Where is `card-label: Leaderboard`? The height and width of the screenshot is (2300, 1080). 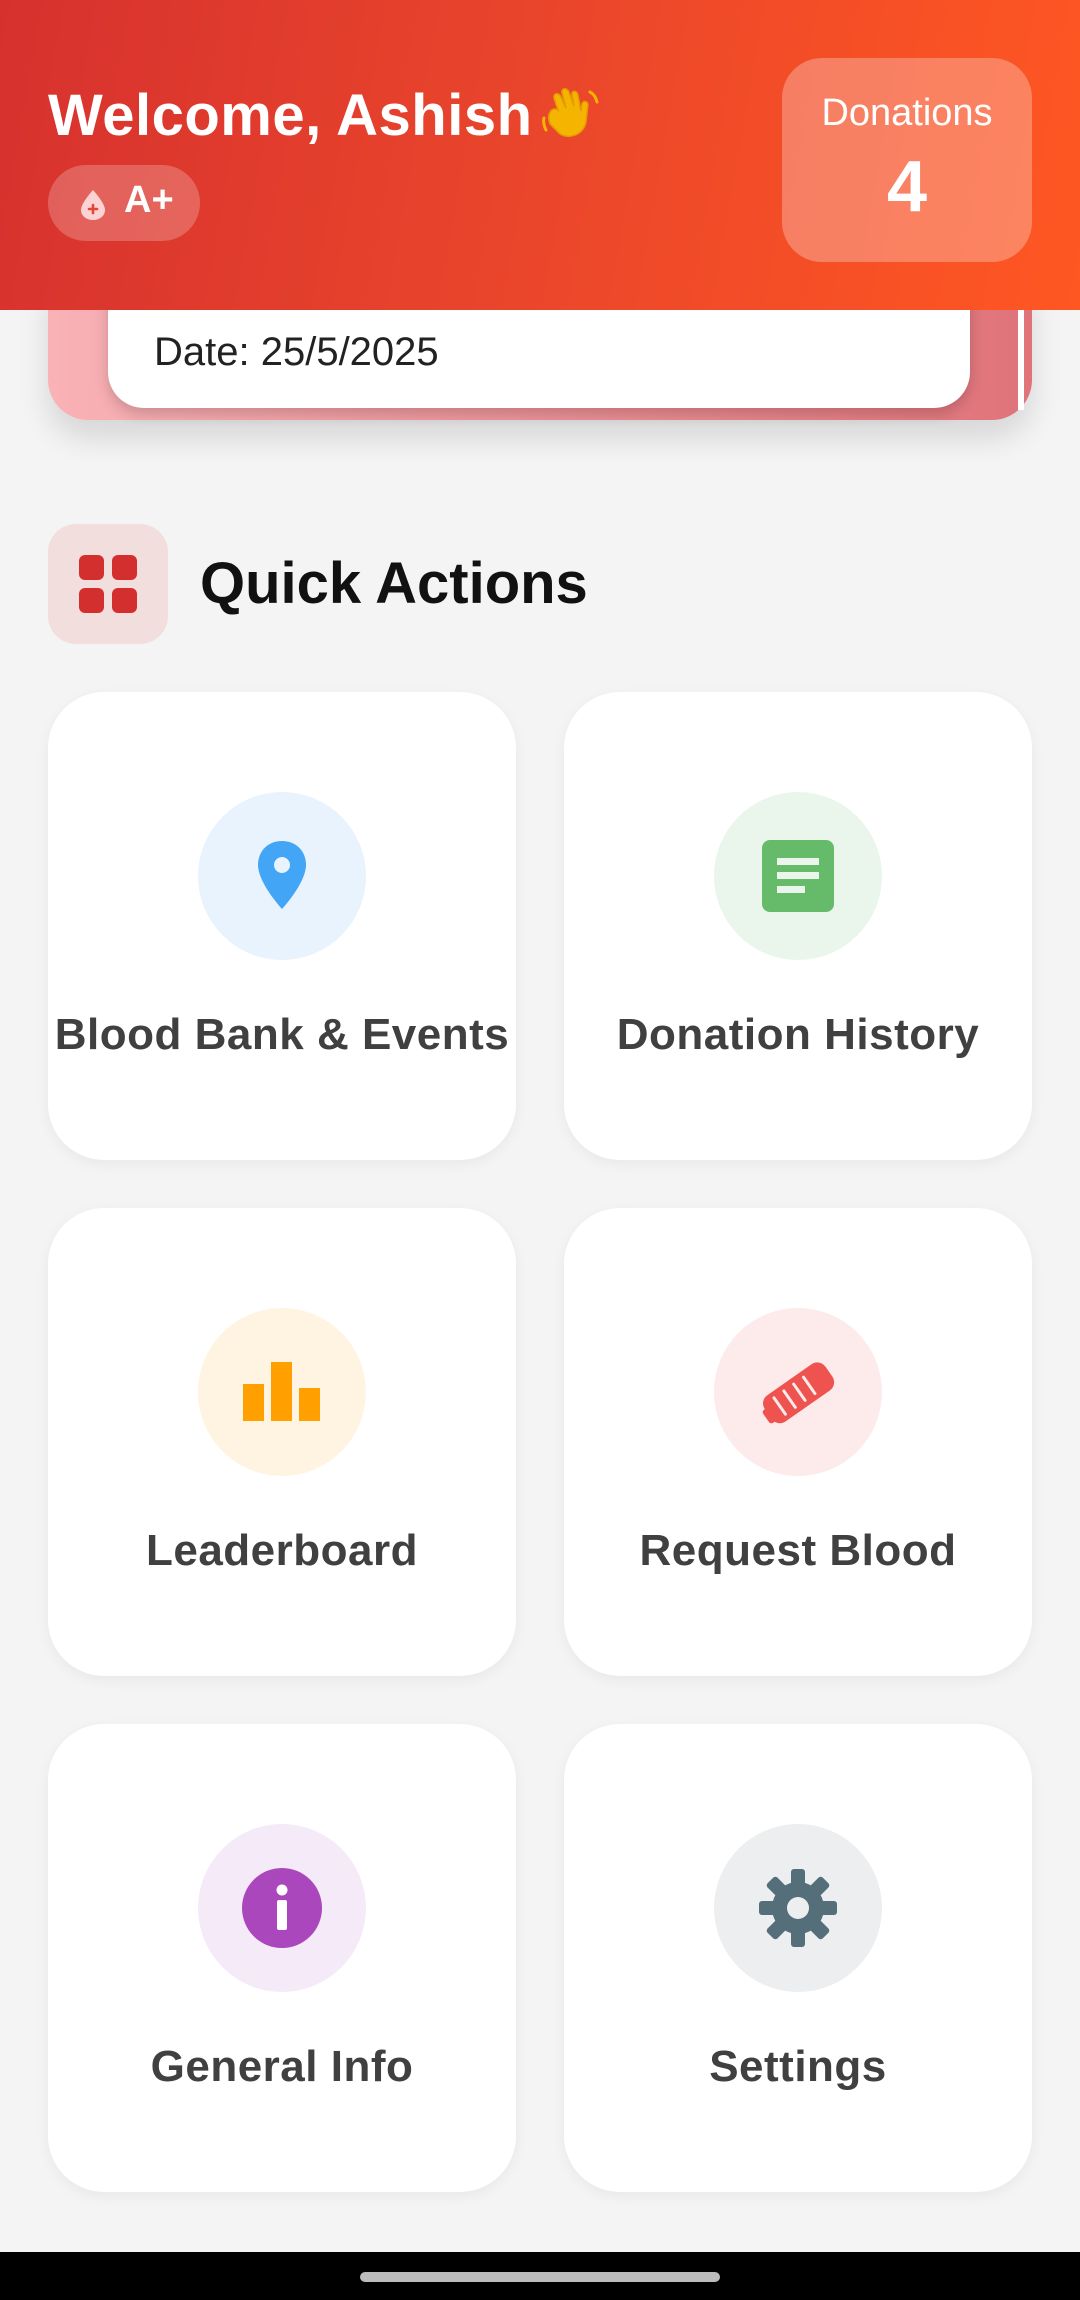 card-label: Leaderboard is located at coordinates (281, 1550).